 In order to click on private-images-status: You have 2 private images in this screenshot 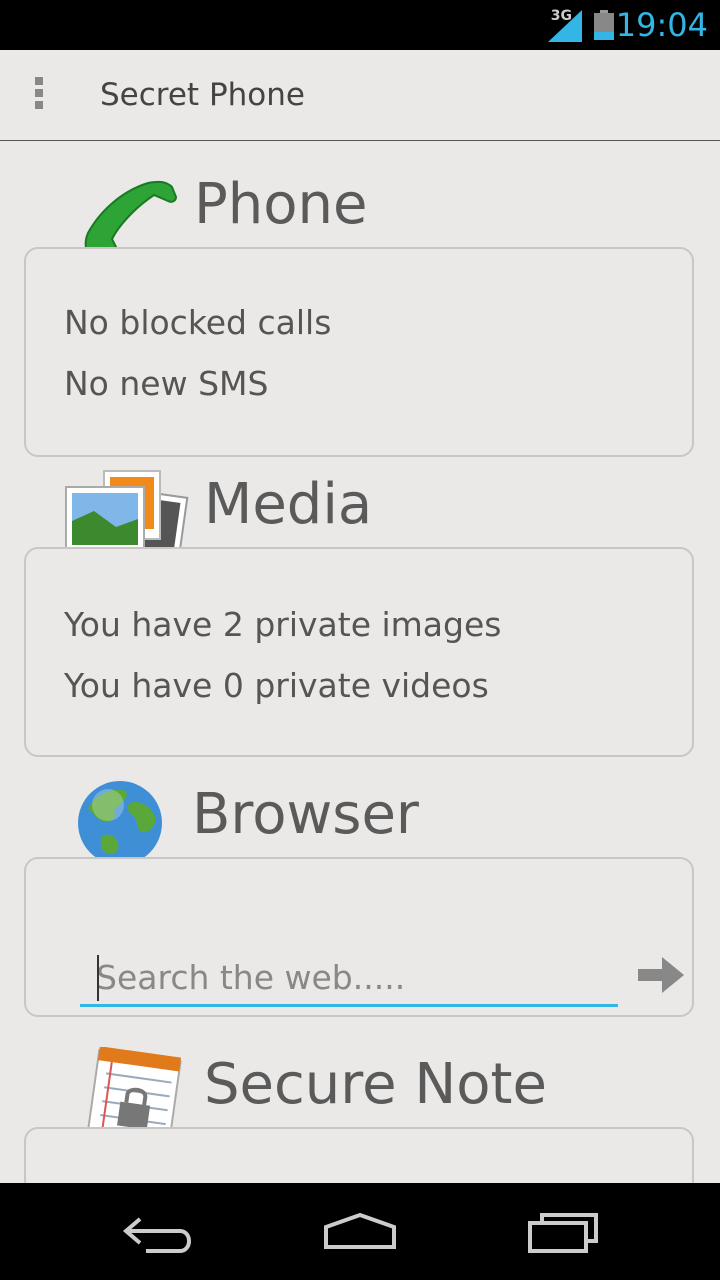, I will do `click(283, 624)`.